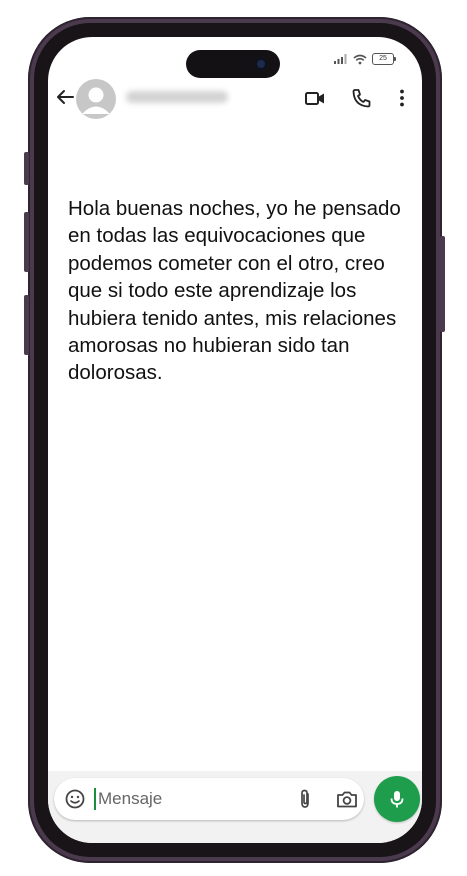  Describe the element at coordinates (340, 59) in the screenshot. I see `signal-bars-icon` at that location.